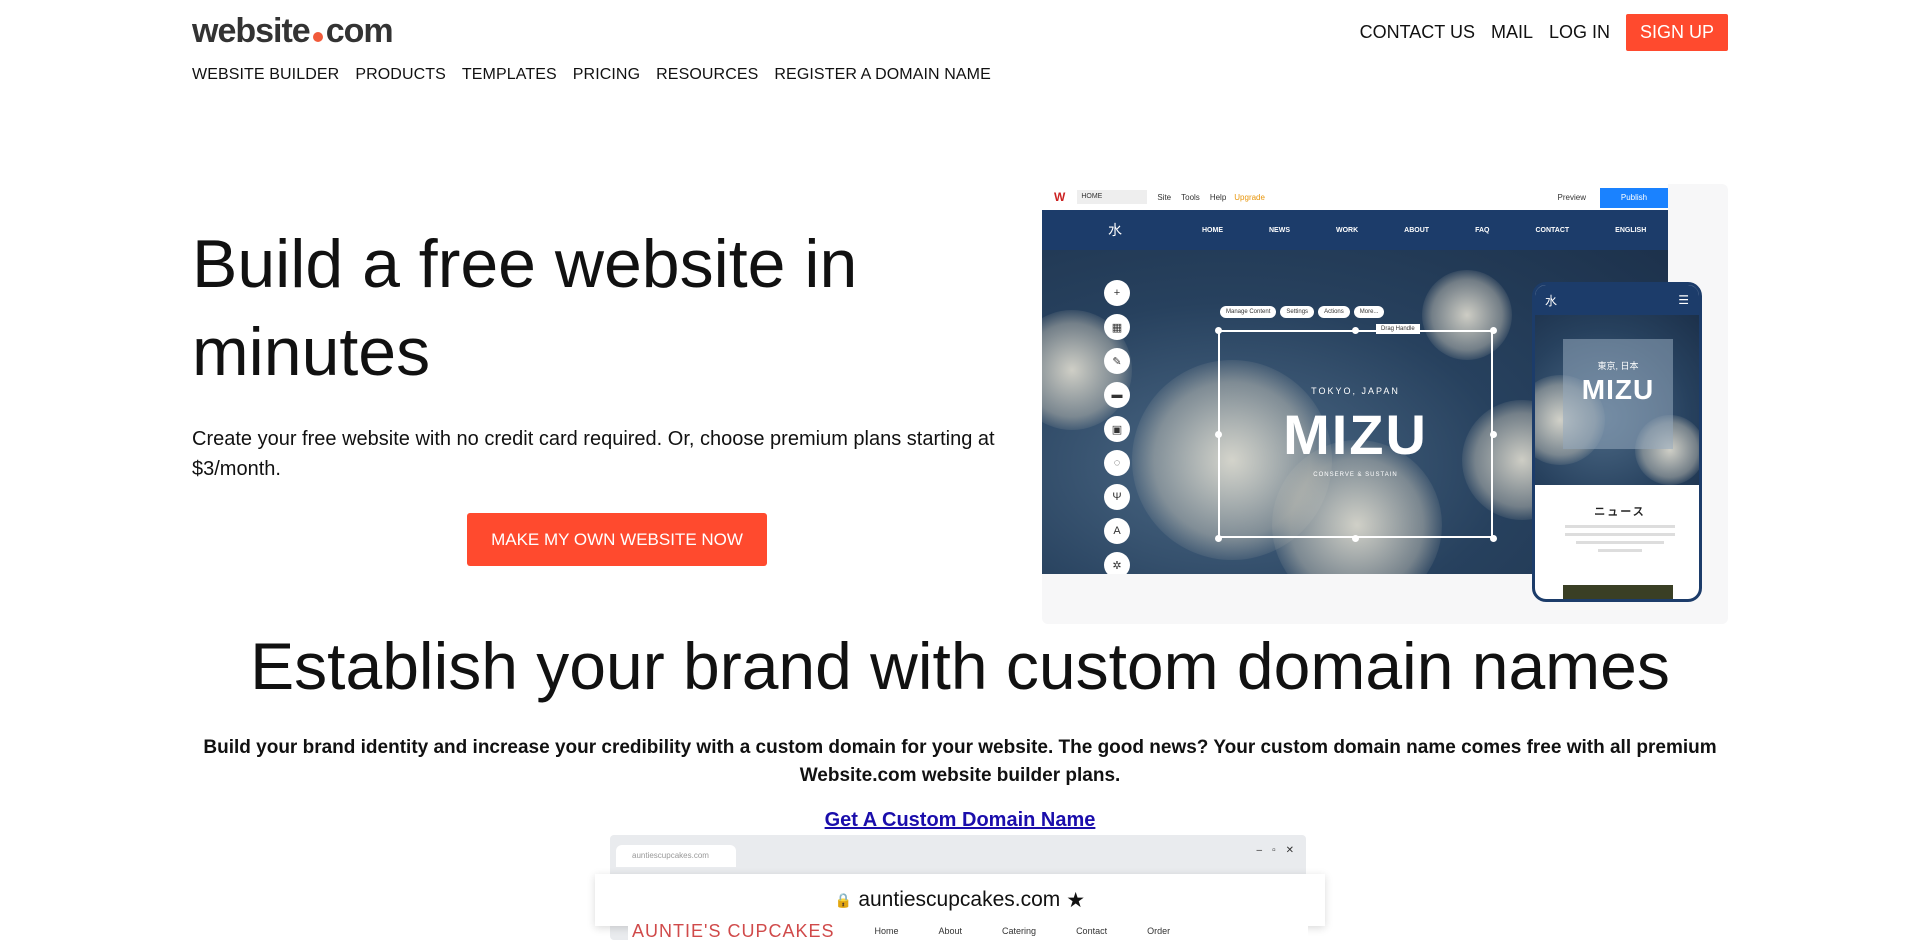 This screenshot has height=940, width=1920. I want to click on lock-icon: 🔒, so click(843, 899).